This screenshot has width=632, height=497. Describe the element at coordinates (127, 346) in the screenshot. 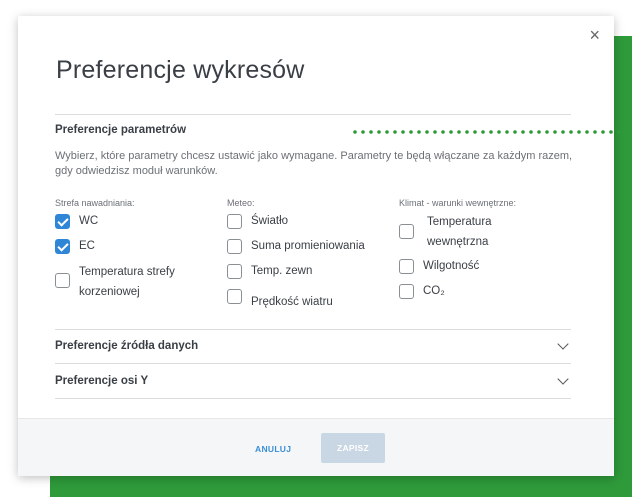

I see `section-title: Preferencje źródła danych` at that location.